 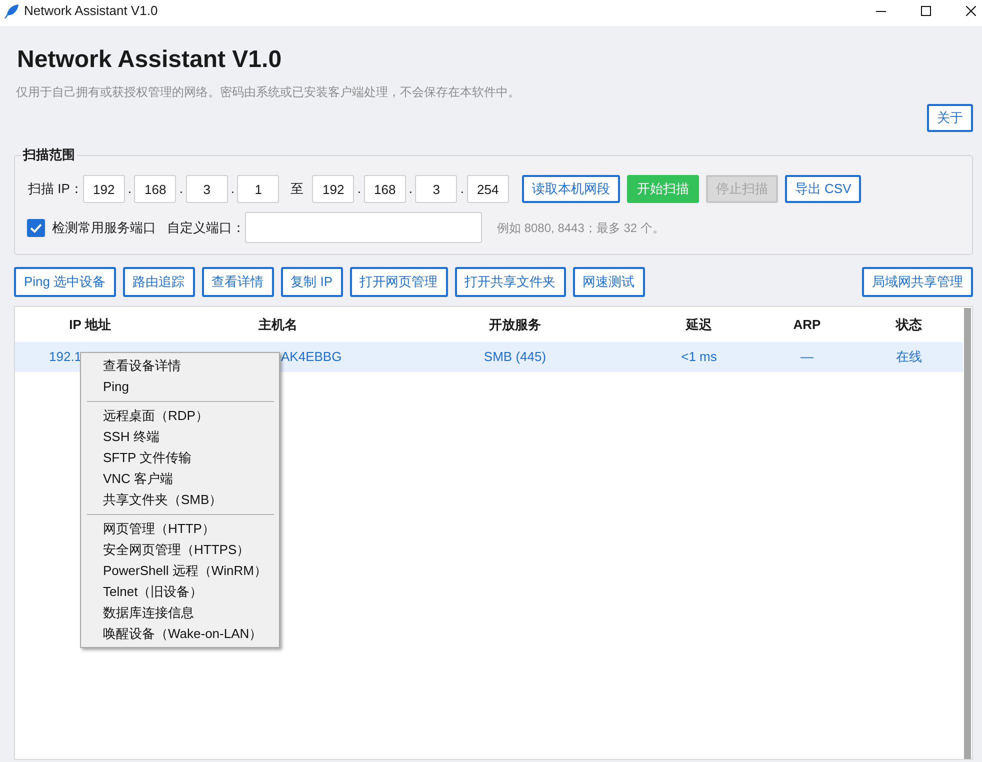 What do you see at coordinates (510, 282) in the screenshot?
I see `toolbar-button: 打开共享文件夹` at bounding box center [510, 282].